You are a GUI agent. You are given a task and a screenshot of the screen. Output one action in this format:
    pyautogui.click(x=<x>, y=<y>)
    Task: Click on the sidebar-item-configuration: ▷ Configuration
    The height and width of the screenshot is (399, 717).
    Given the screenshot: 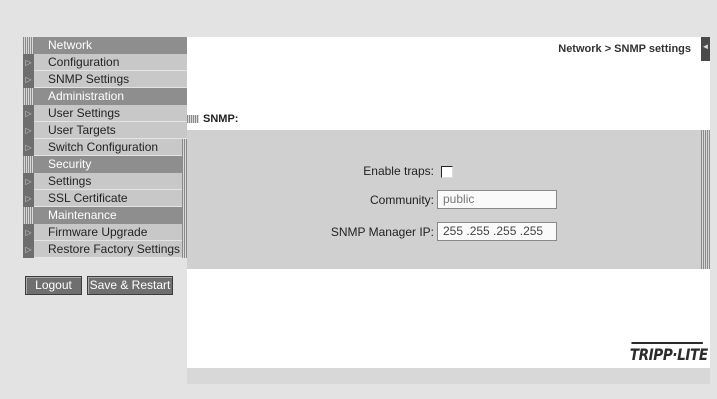 What is the action you would take?
    pyautogui.click(x=105, y=62)
    